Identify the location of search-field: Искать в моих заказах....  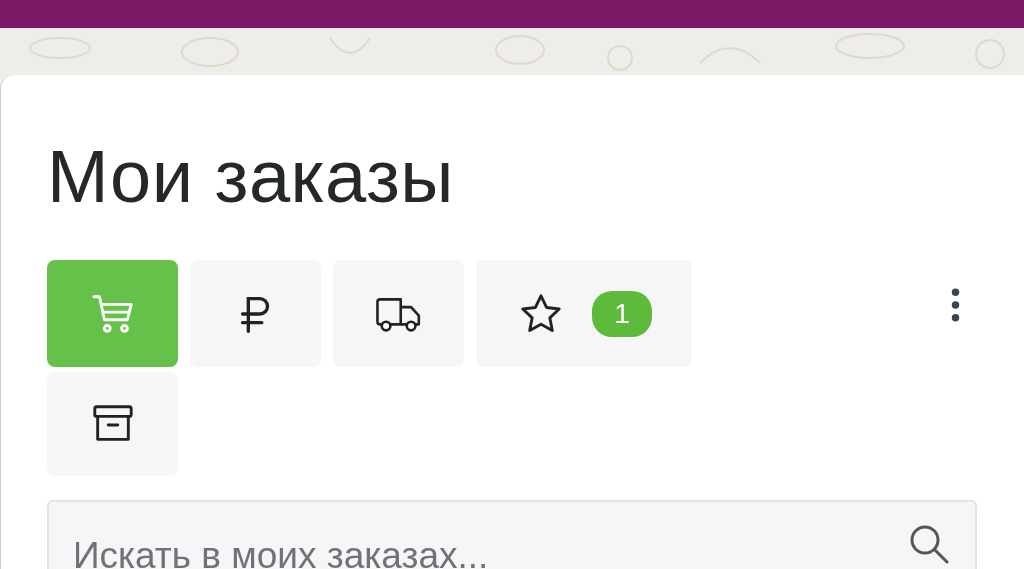
(512, 534).